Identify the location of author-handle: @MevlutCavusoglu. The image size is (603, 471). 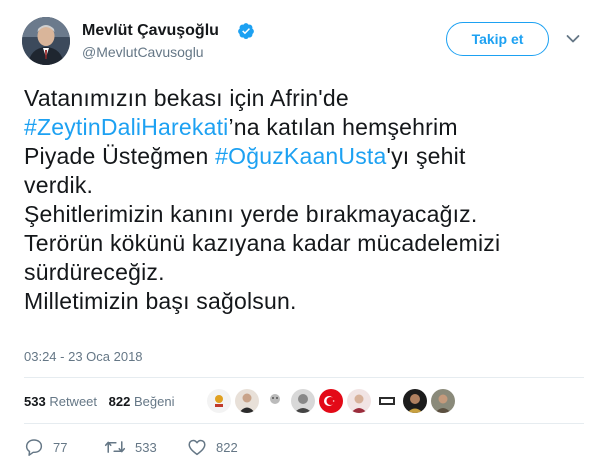
(143, 52).